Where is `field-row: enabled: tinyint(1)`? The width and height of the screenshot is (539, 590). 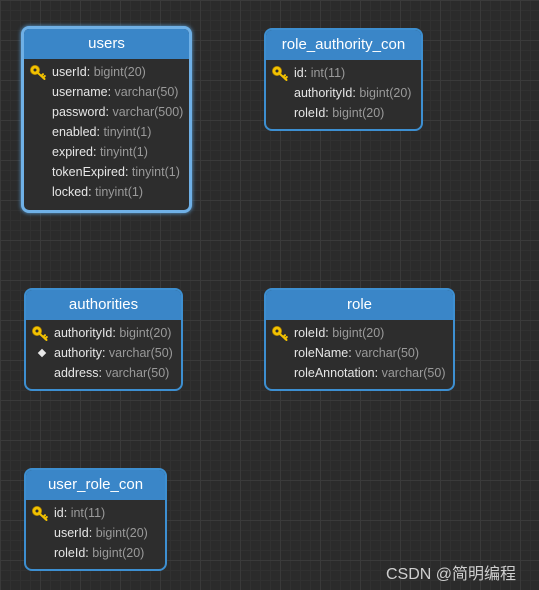 field-row: enabled: tinyint(1) is located at coordinates (106, 132).